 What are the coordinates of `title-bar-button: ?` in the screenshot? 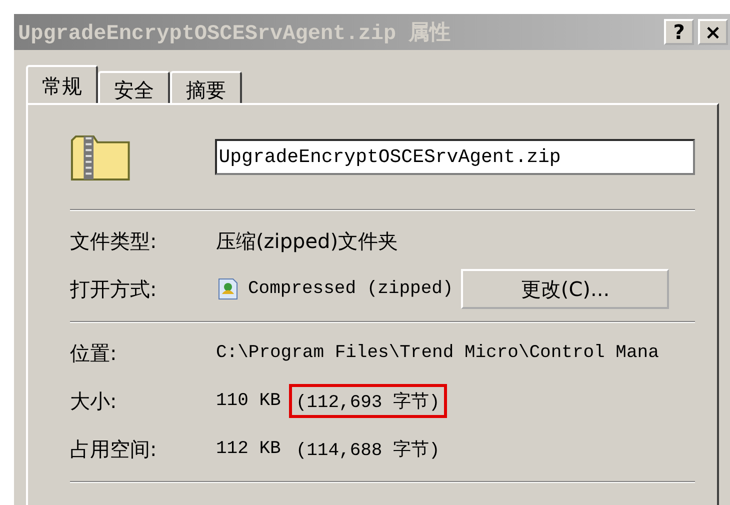 It's located at (679, 32).